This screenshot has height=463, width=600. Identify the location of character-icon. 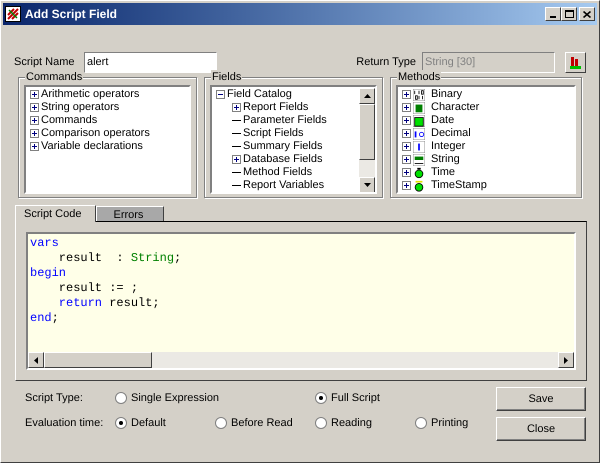
(419, 108).